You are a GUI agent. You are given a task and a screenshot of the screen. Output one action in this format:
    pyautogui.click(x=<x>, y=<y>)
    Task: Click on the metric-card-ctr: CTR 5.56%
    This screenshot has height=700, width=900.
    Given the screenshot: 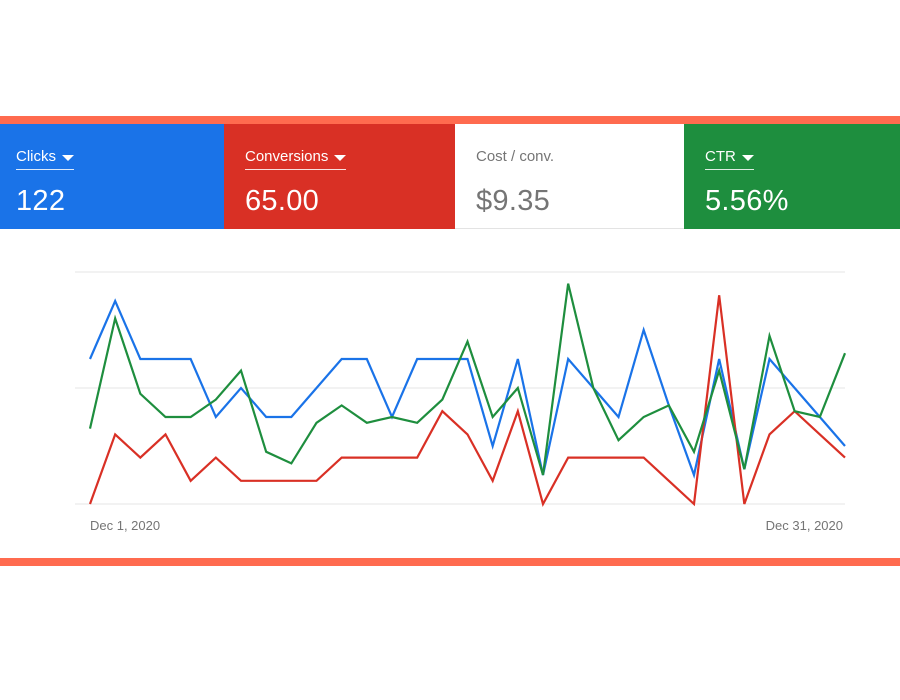 What is the action you would take?
    pyautogui.click(x=792, y=176)
    